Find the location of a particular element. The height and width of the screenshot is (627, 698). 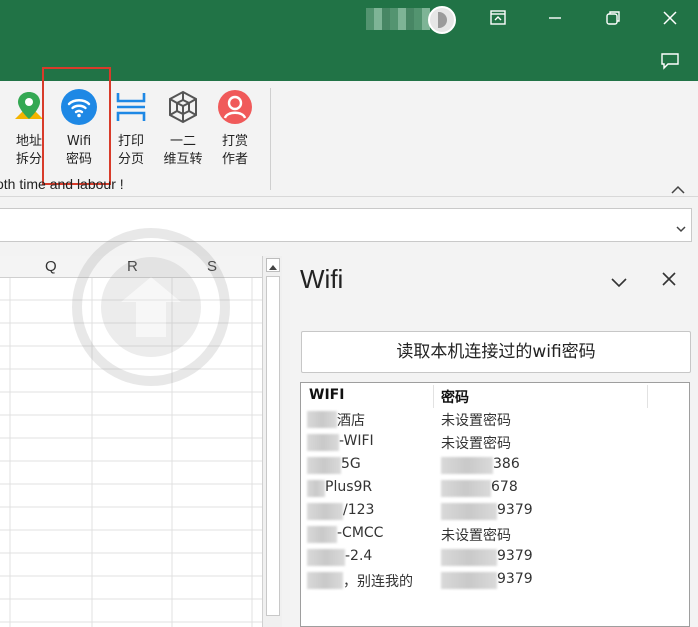

list-item: /123 9379 is located at coordinates (495, 511).